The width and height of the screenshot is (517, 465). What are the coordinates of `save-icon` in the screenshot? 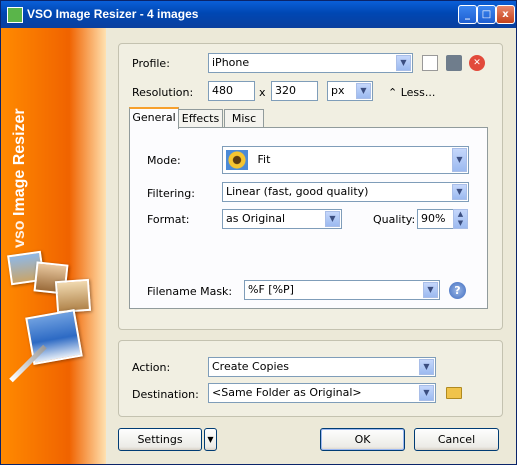 It's located at (454, 63).